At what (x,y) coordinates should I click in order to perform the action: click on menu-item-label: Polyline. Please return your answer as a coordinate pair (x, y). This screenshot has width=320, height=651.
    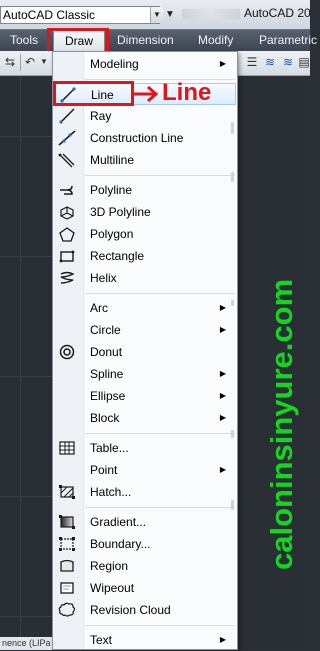
    Looking at the image, I should click on (111, 190).